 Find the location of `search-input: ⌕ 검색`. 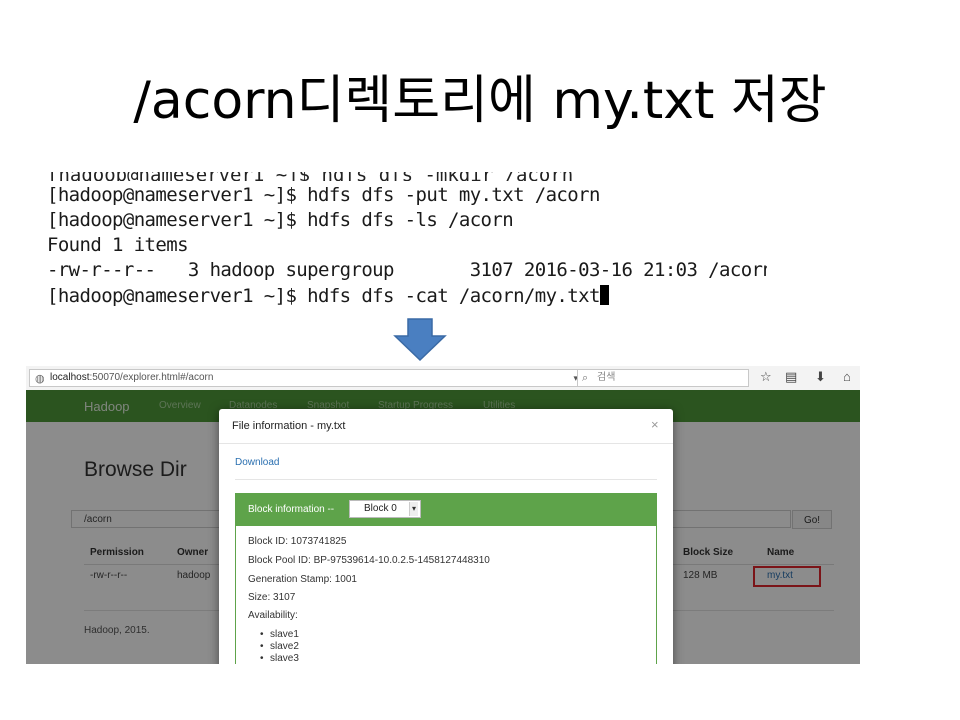

search-input: ⌕ 검색 is located at coordinates (663, 378).